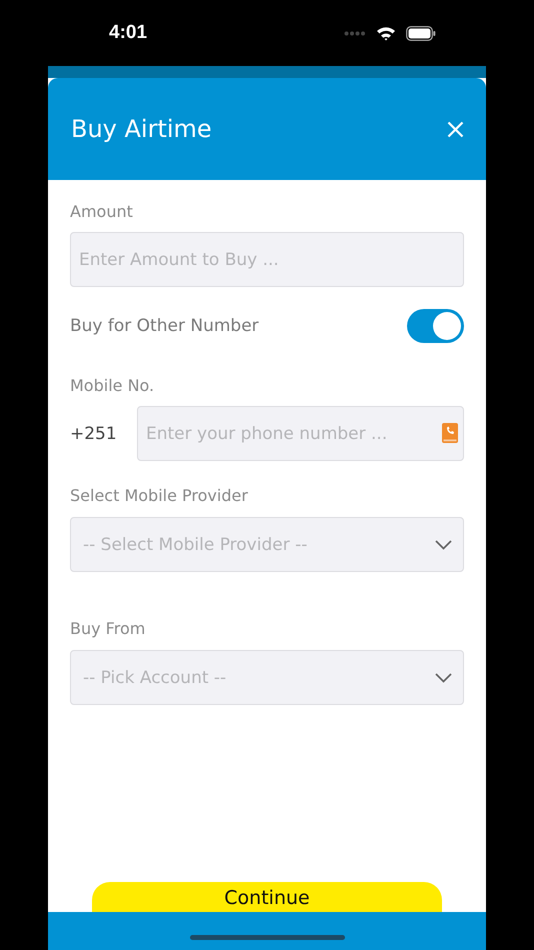  I want to click on toggle-label: Buy for Other Number, so click(164, 326).